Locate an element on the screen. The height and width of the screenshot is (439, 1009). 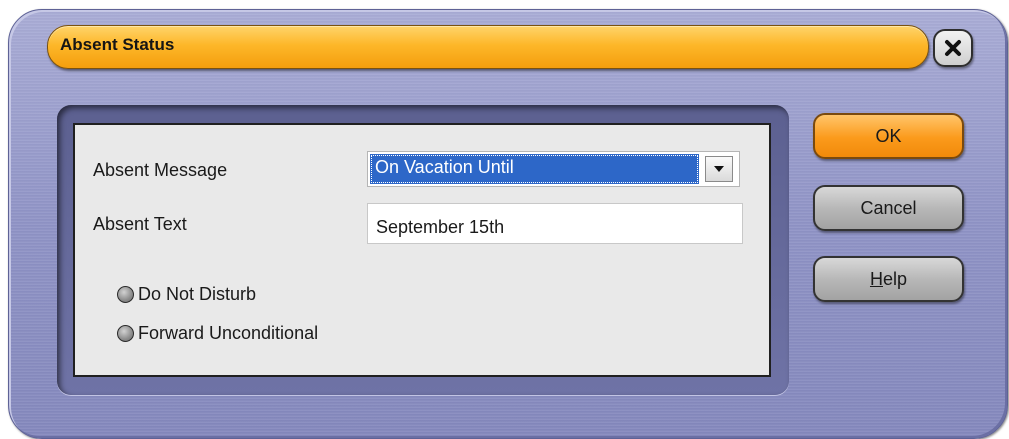
absent-message-select: On Vacation Until is located at coordinates (553, 169).